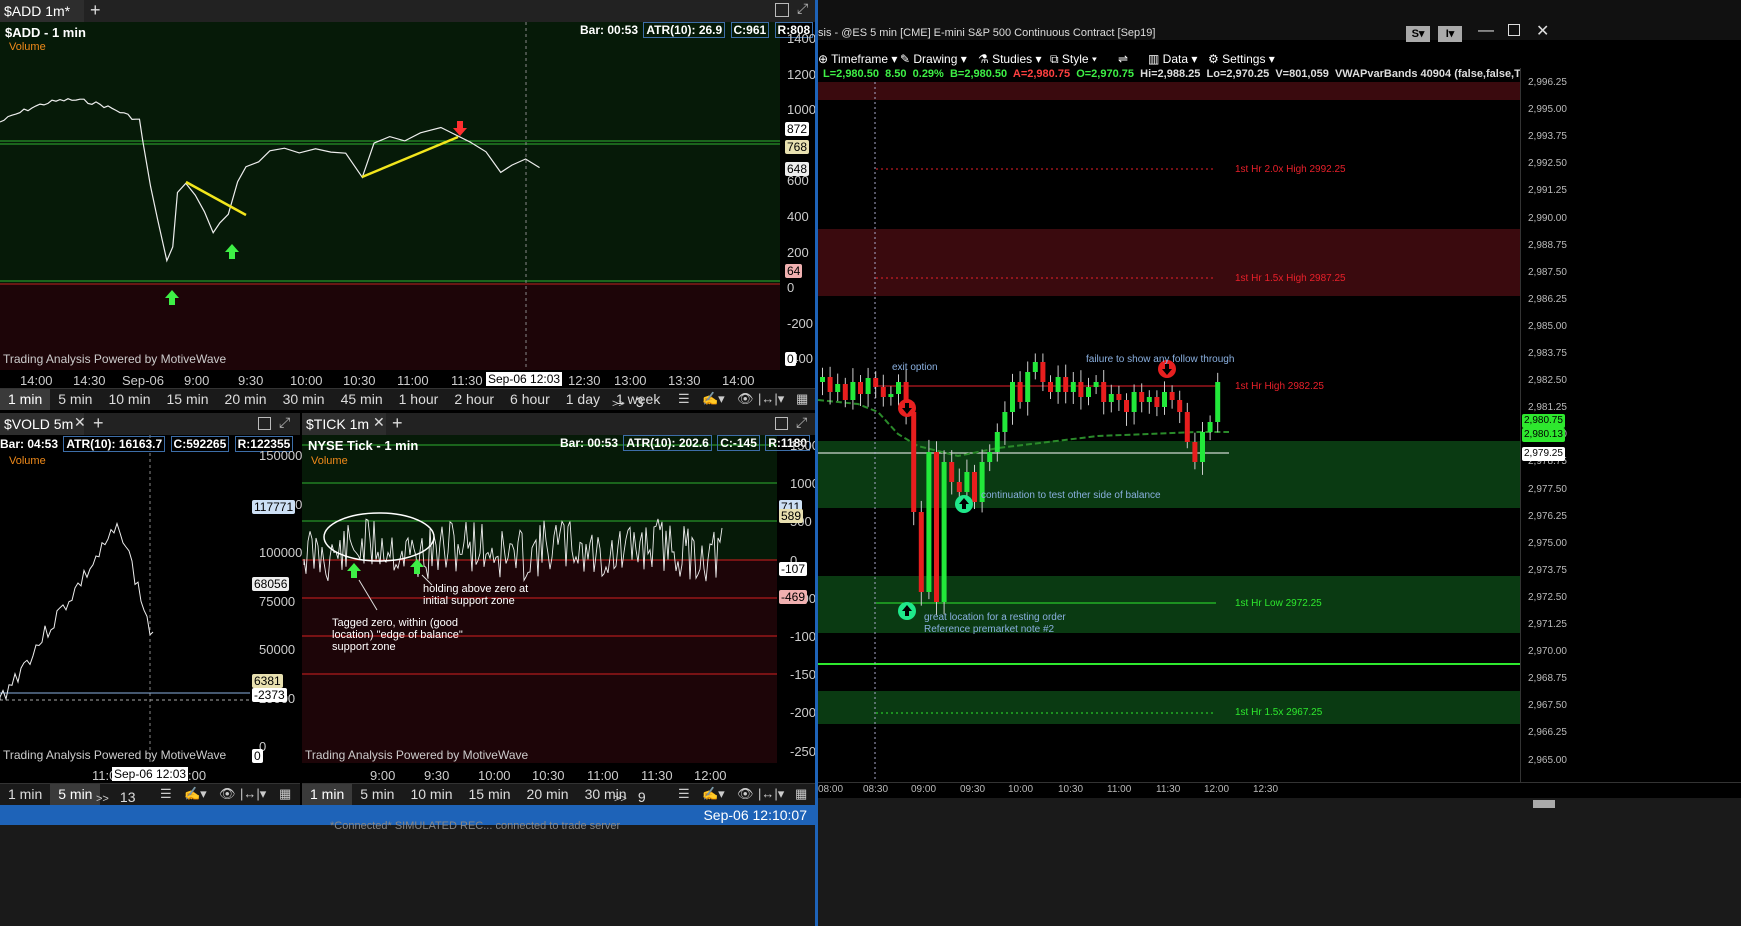 This screenshot has width=1741, height=926. Describe the element at coordinates (1217, 789) in the screenshot. I see `x-tick-label: 12:00` at that location.